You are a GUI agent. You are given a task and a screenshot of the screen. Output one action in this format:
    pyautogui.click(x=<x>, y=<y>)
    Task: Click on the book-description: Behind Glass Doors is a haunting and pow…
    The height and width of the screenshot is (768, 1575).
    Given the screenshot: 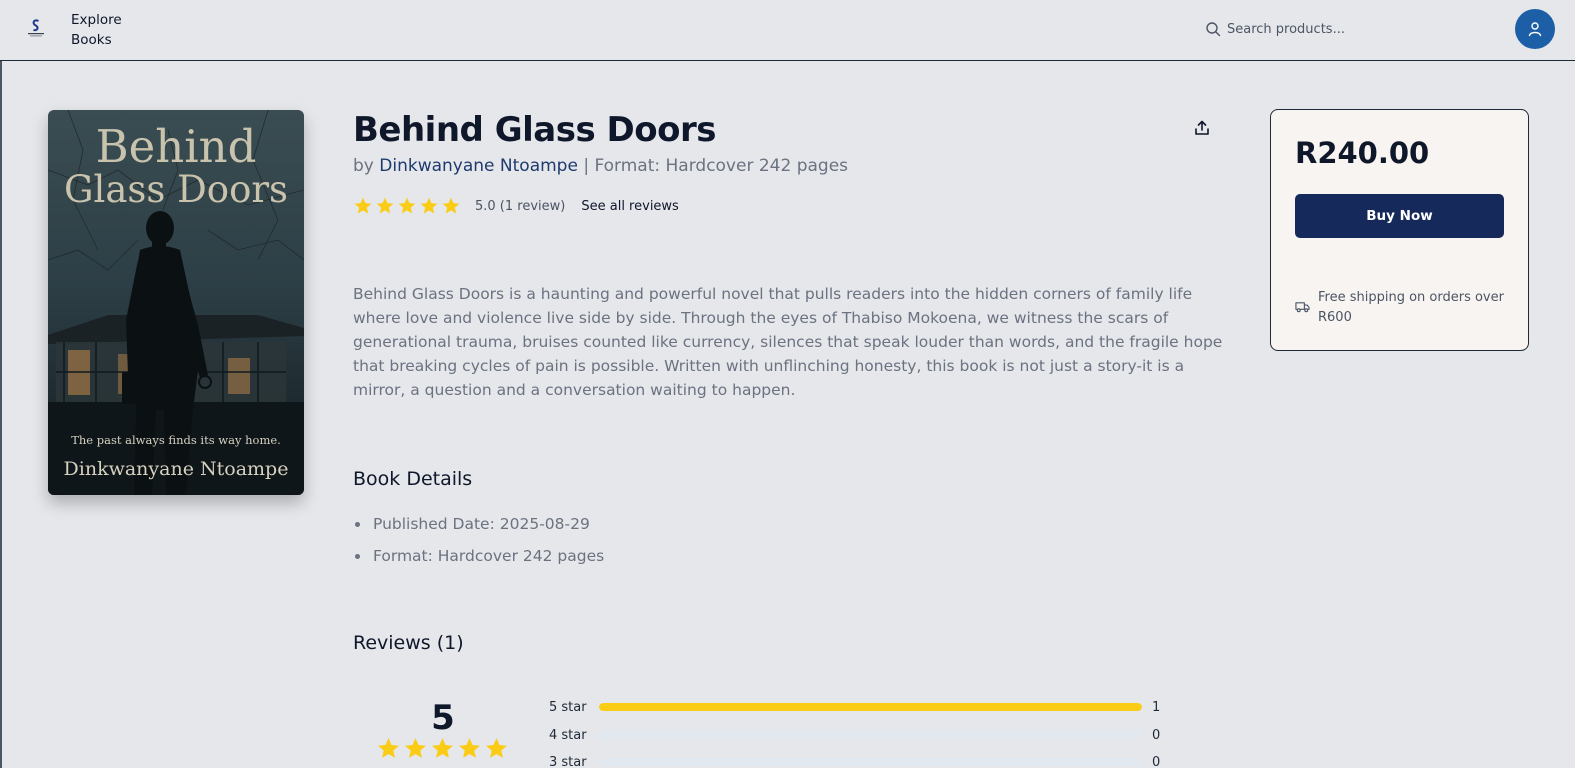 What is the action you would take?
    pyautogui.click(x=788, y=342)
    